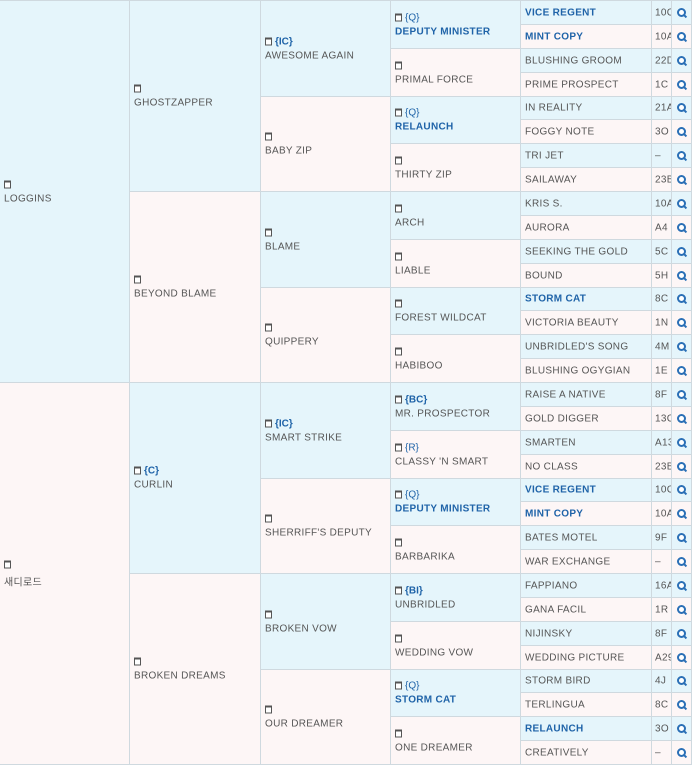 The height and width of the screenshot is (765, 692). I want to click on gen5-horse-cell: AURORA, so click(586, 228).